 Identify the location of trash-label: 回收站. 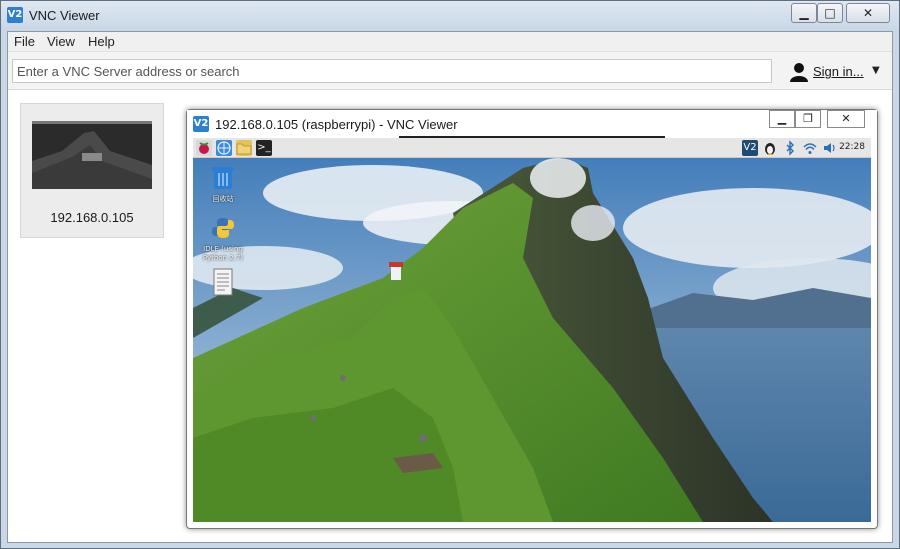
(223, 199).